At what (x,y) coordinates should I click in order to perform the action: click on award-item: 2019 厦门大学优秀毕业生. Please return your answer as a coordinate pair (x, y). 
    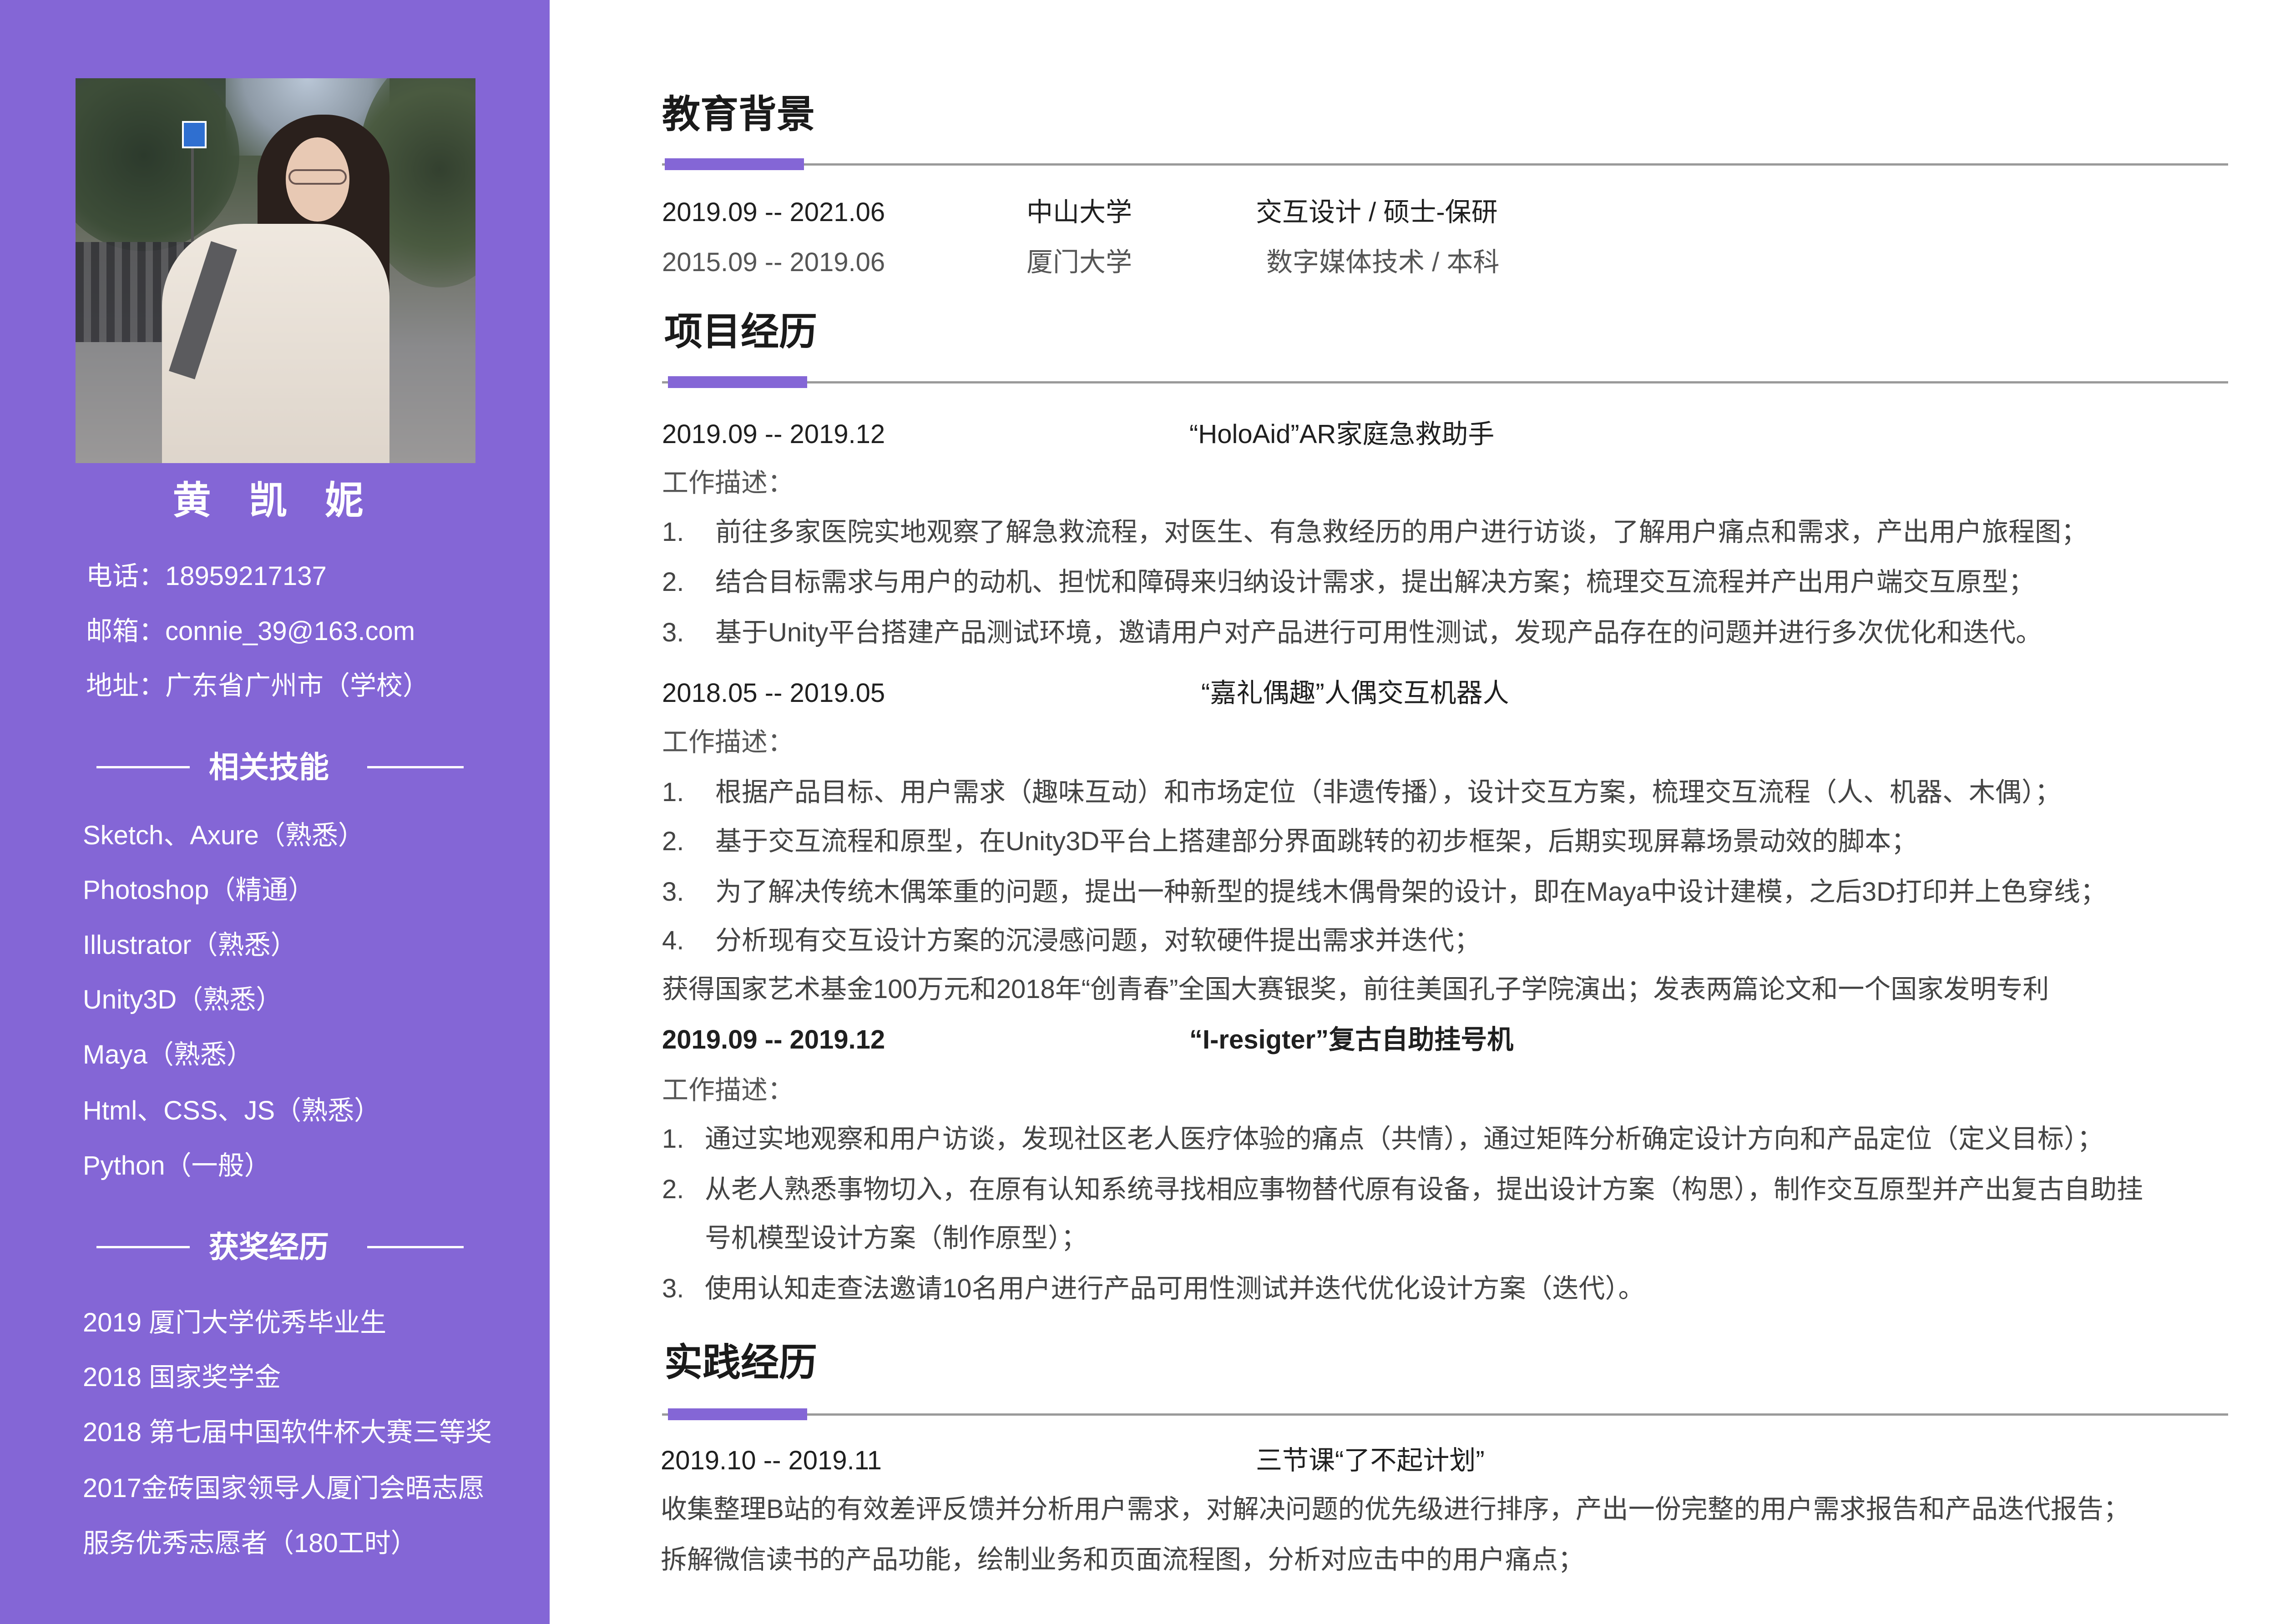
    Looking at the image, I should click on (235, 1322).